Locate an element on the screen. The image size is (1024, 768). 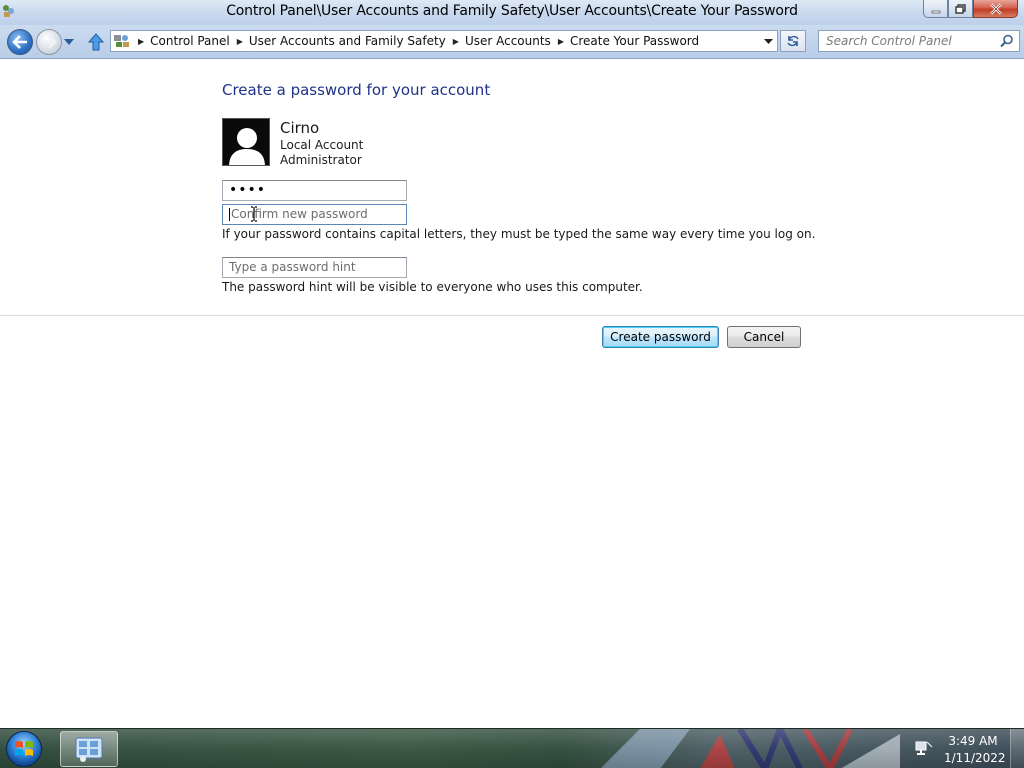
window-controls is located at coordinates (970, 9).